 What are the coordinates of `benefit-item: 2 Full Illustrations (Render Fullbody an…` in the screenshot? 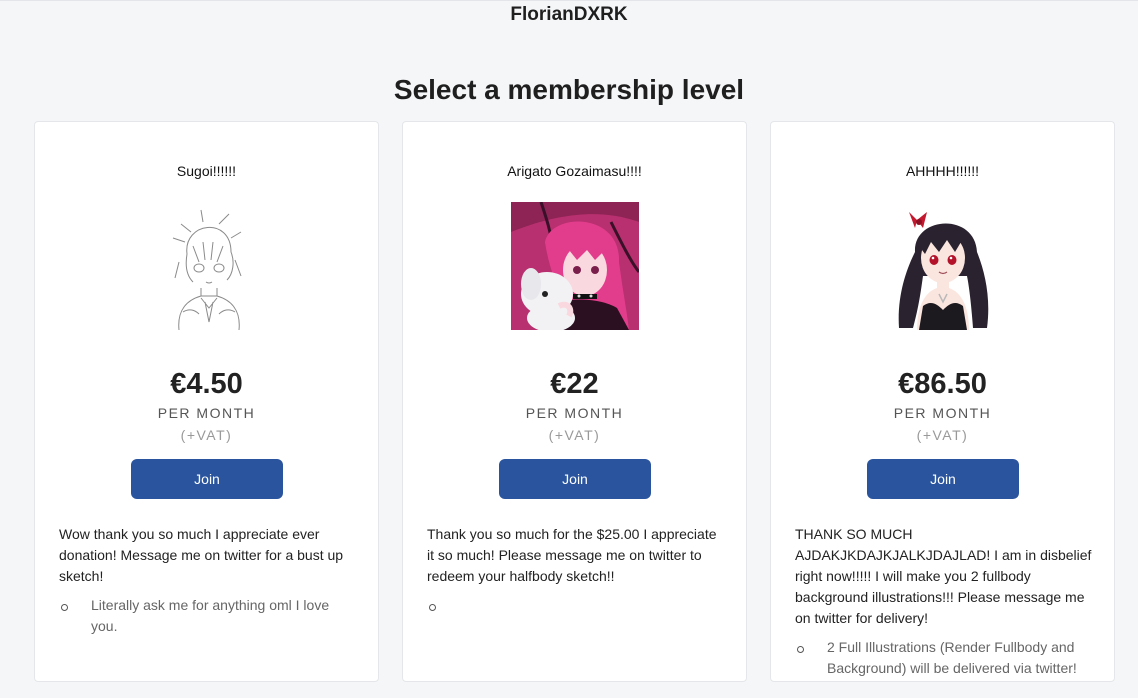 It's located at (945, 658).